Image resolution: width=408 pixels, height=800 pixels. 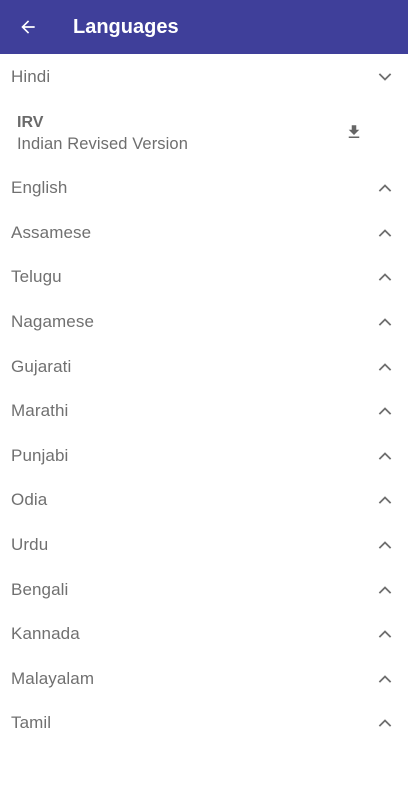 What do you see at coordinates (53, 322) in the screenshot?
I see `language-name: Nagamese` at bounding box center [53, 322].